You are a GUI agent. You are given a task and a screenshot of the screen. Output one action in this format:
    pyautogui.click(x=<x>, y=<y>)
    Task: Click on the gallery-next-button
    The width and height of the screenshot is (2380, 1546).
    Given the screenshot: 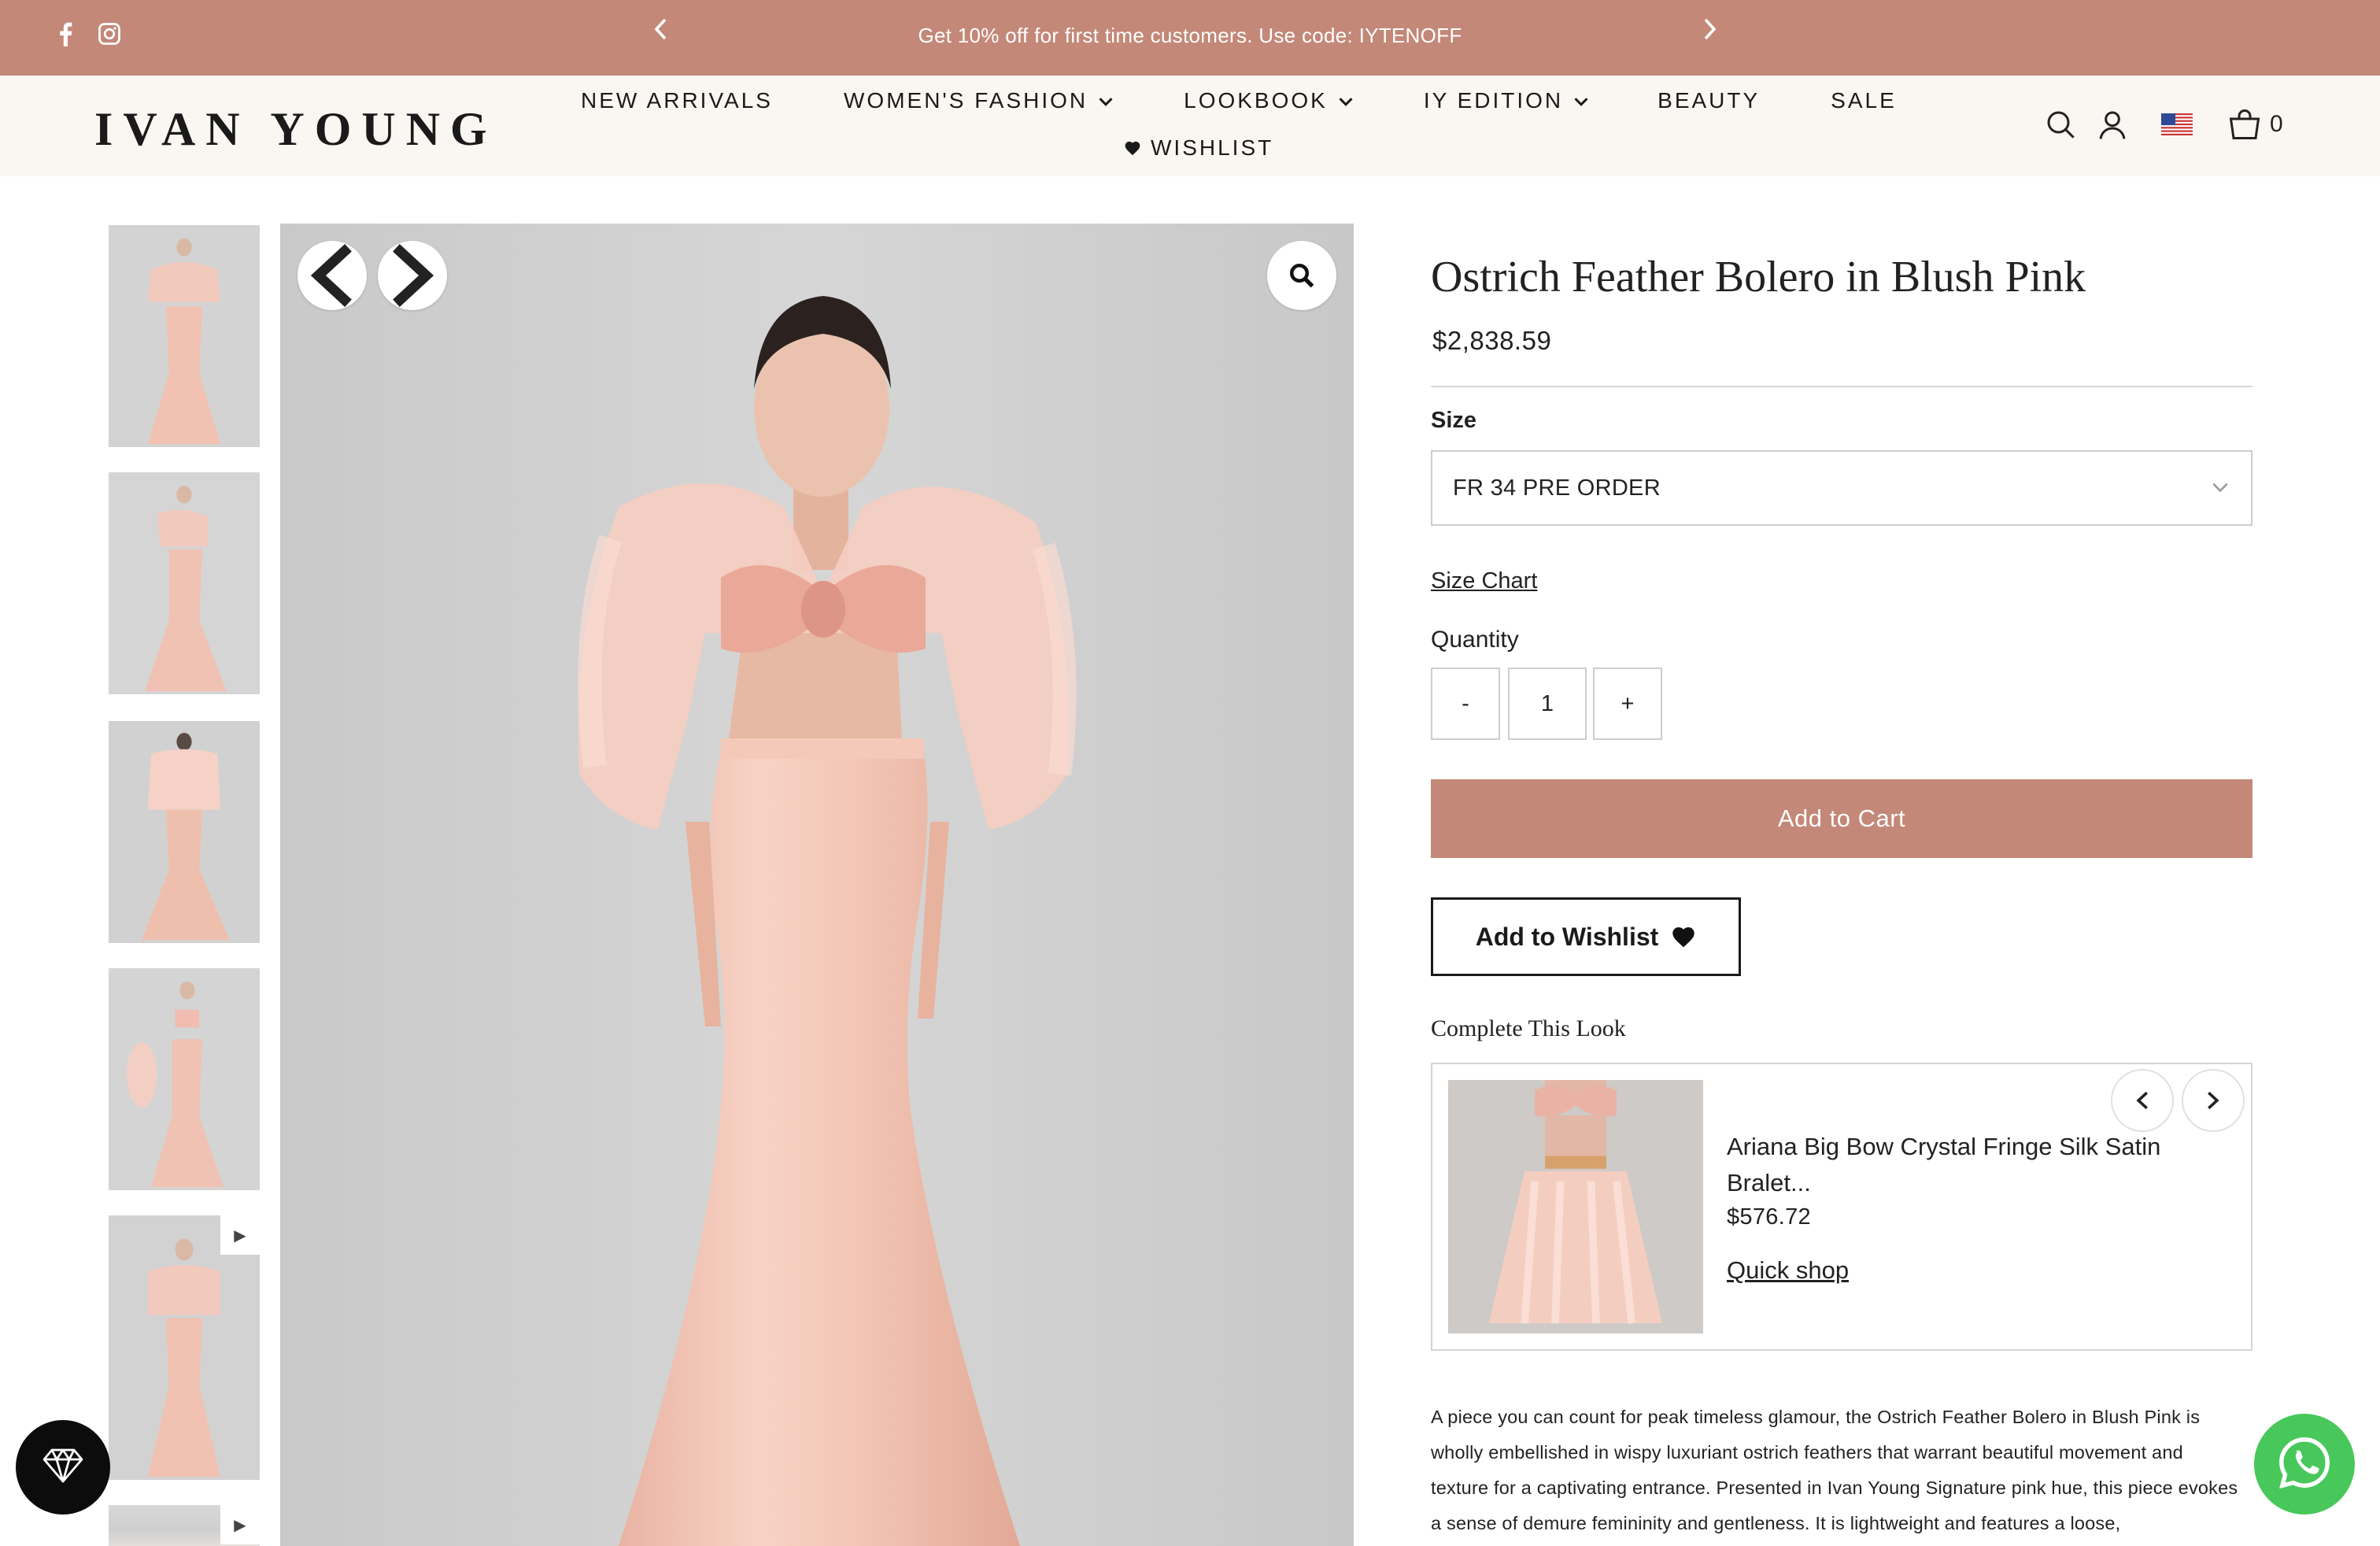 What is the action you would take?
    pyautogui.click(x=413, y=275)
    